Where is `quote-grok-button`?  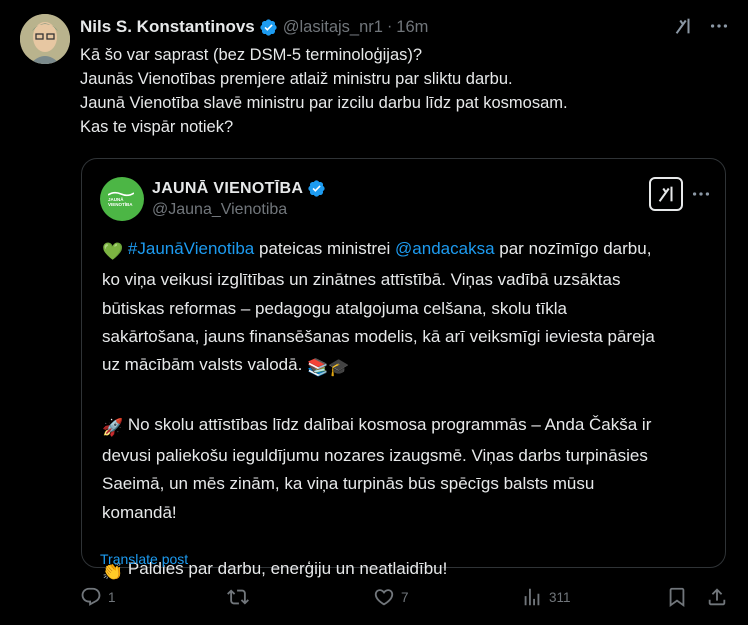
quote-grok-button is located at coordinates (666, 194).